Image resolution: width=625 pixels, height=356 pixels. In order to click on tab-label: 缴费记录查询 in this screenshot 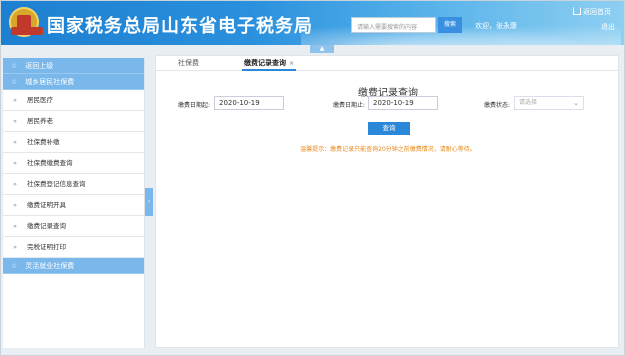, I will do `click(265, 63)`.